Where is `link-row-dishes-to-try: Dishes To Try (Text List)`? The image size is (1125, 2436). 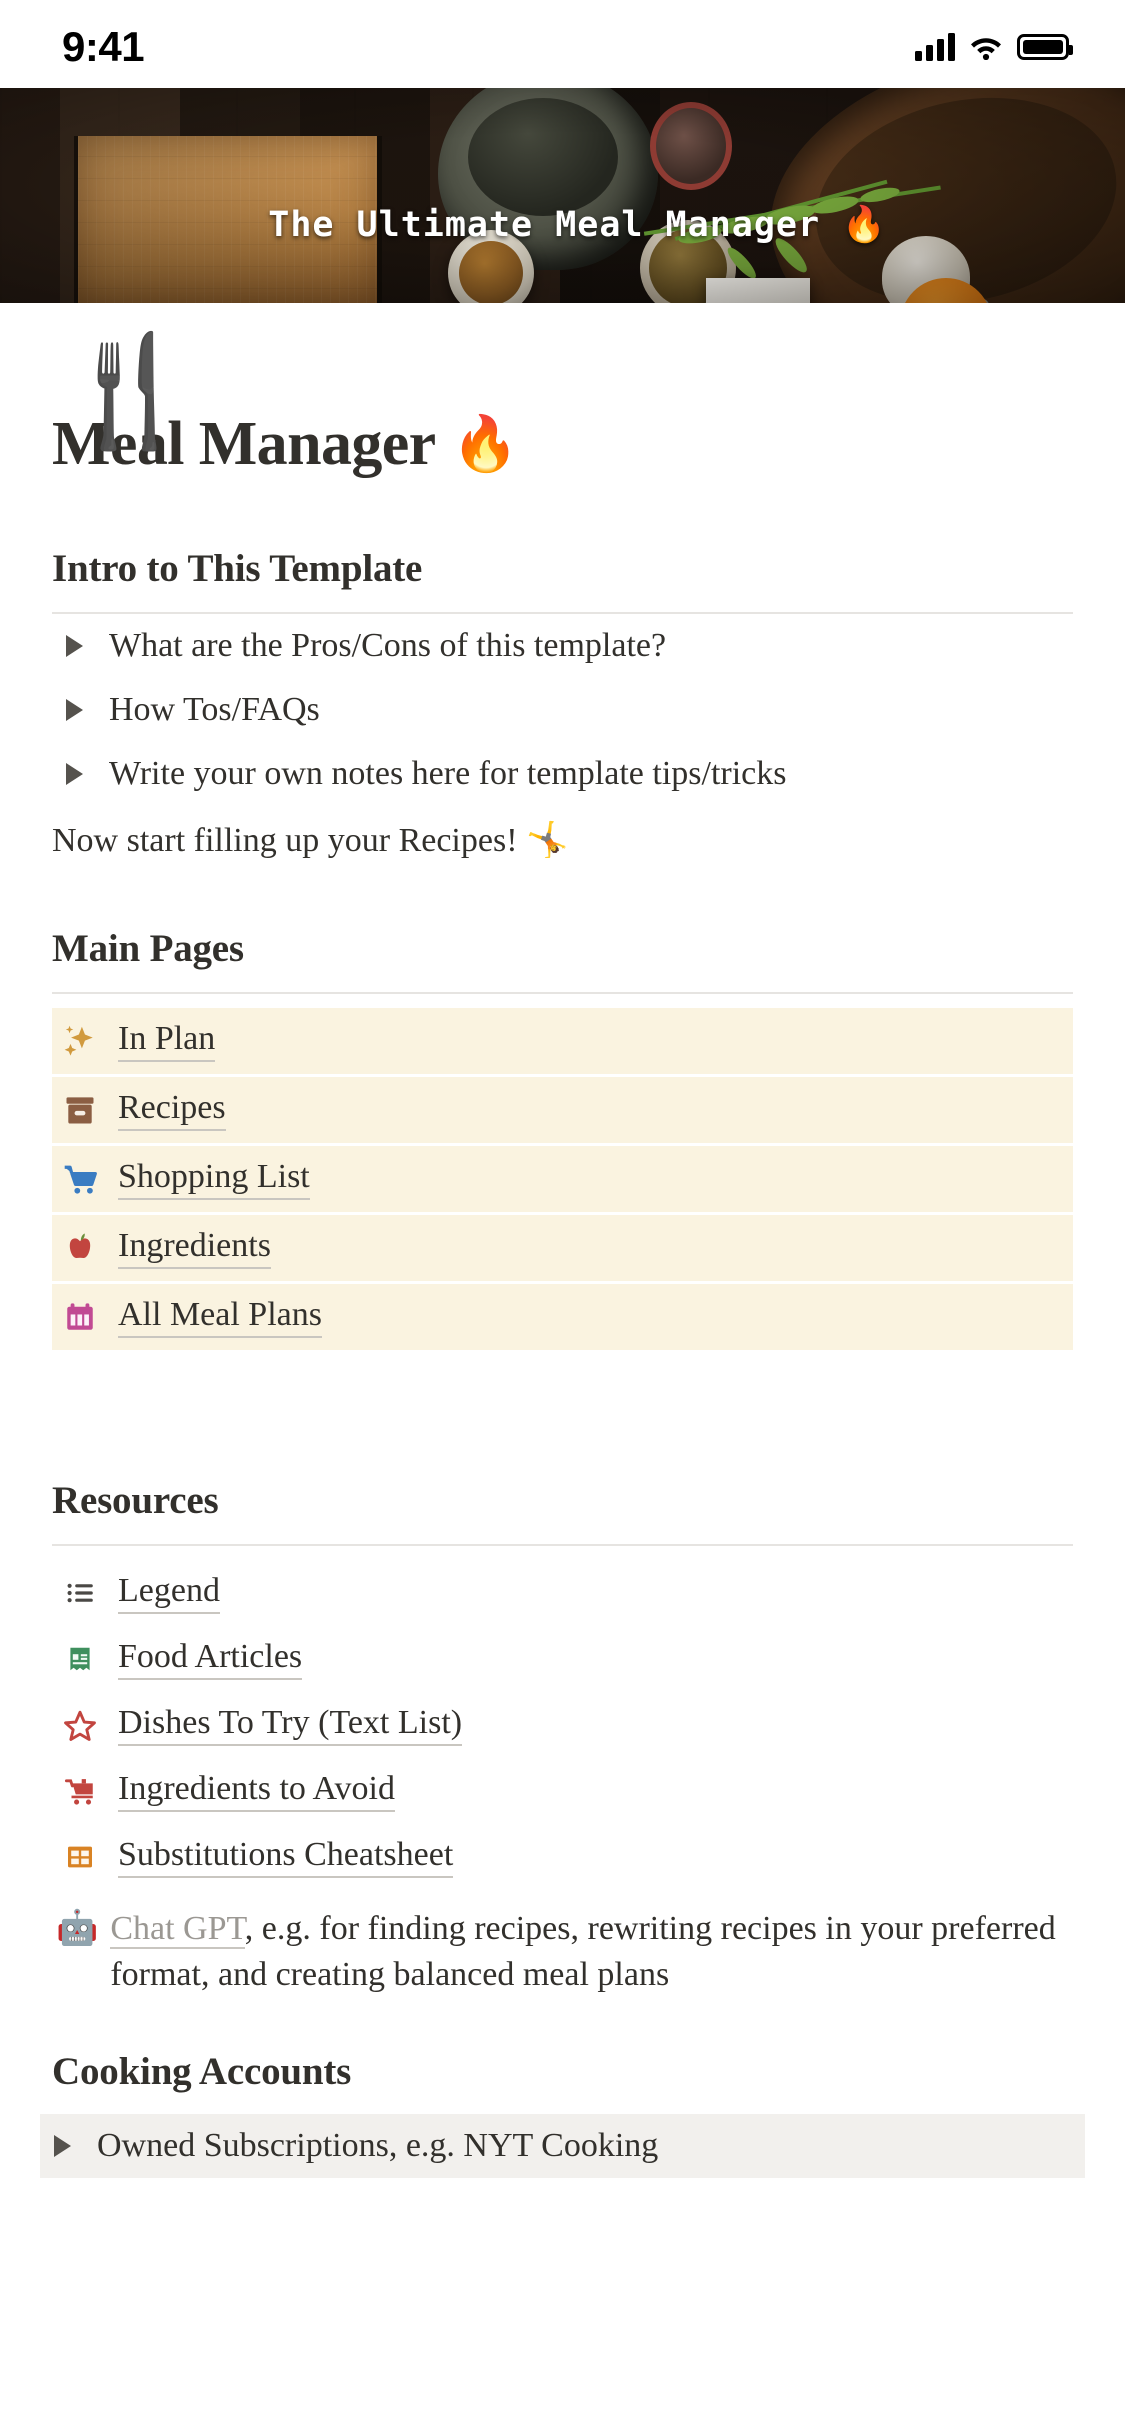
link-row-dishes-to-try: Dishes To Try (Text List) is located at coordinates (562, 1725).